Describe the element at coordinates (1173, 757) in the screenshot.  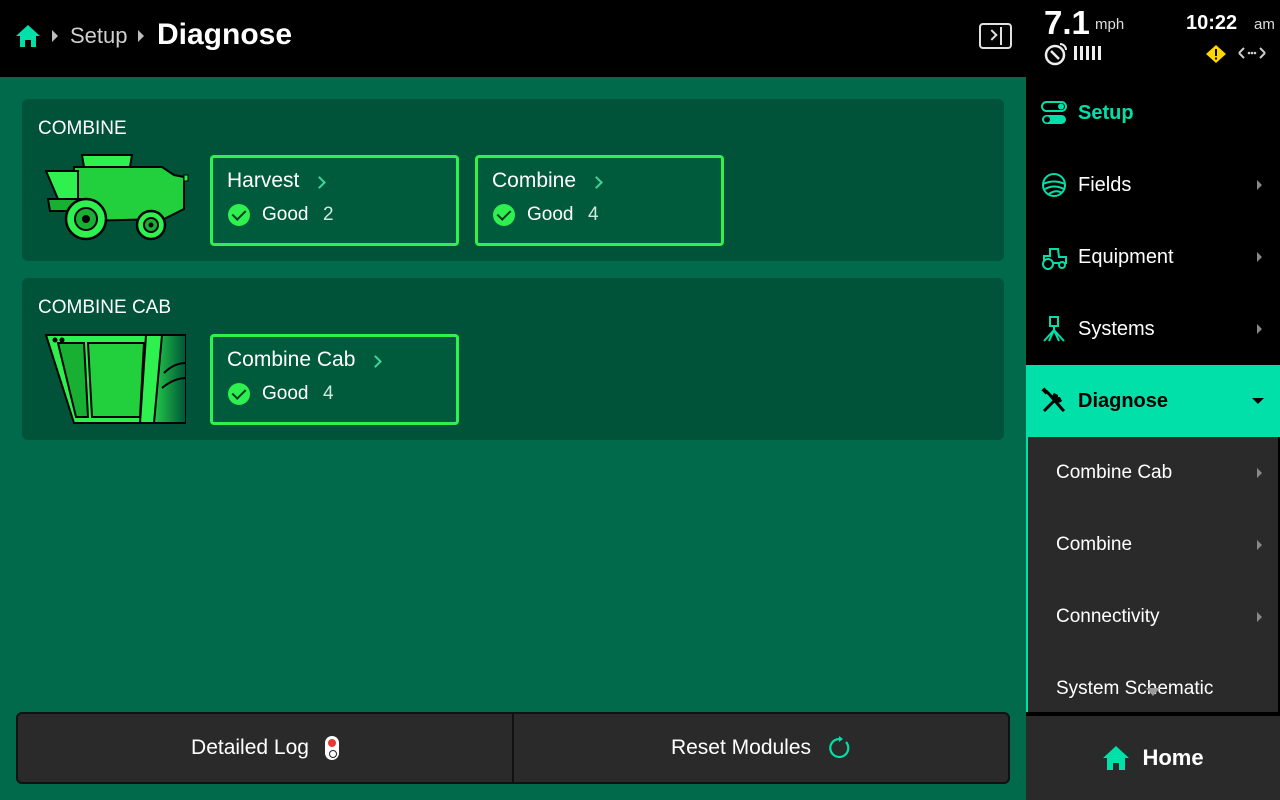
I see `home-label: Home` at that location.